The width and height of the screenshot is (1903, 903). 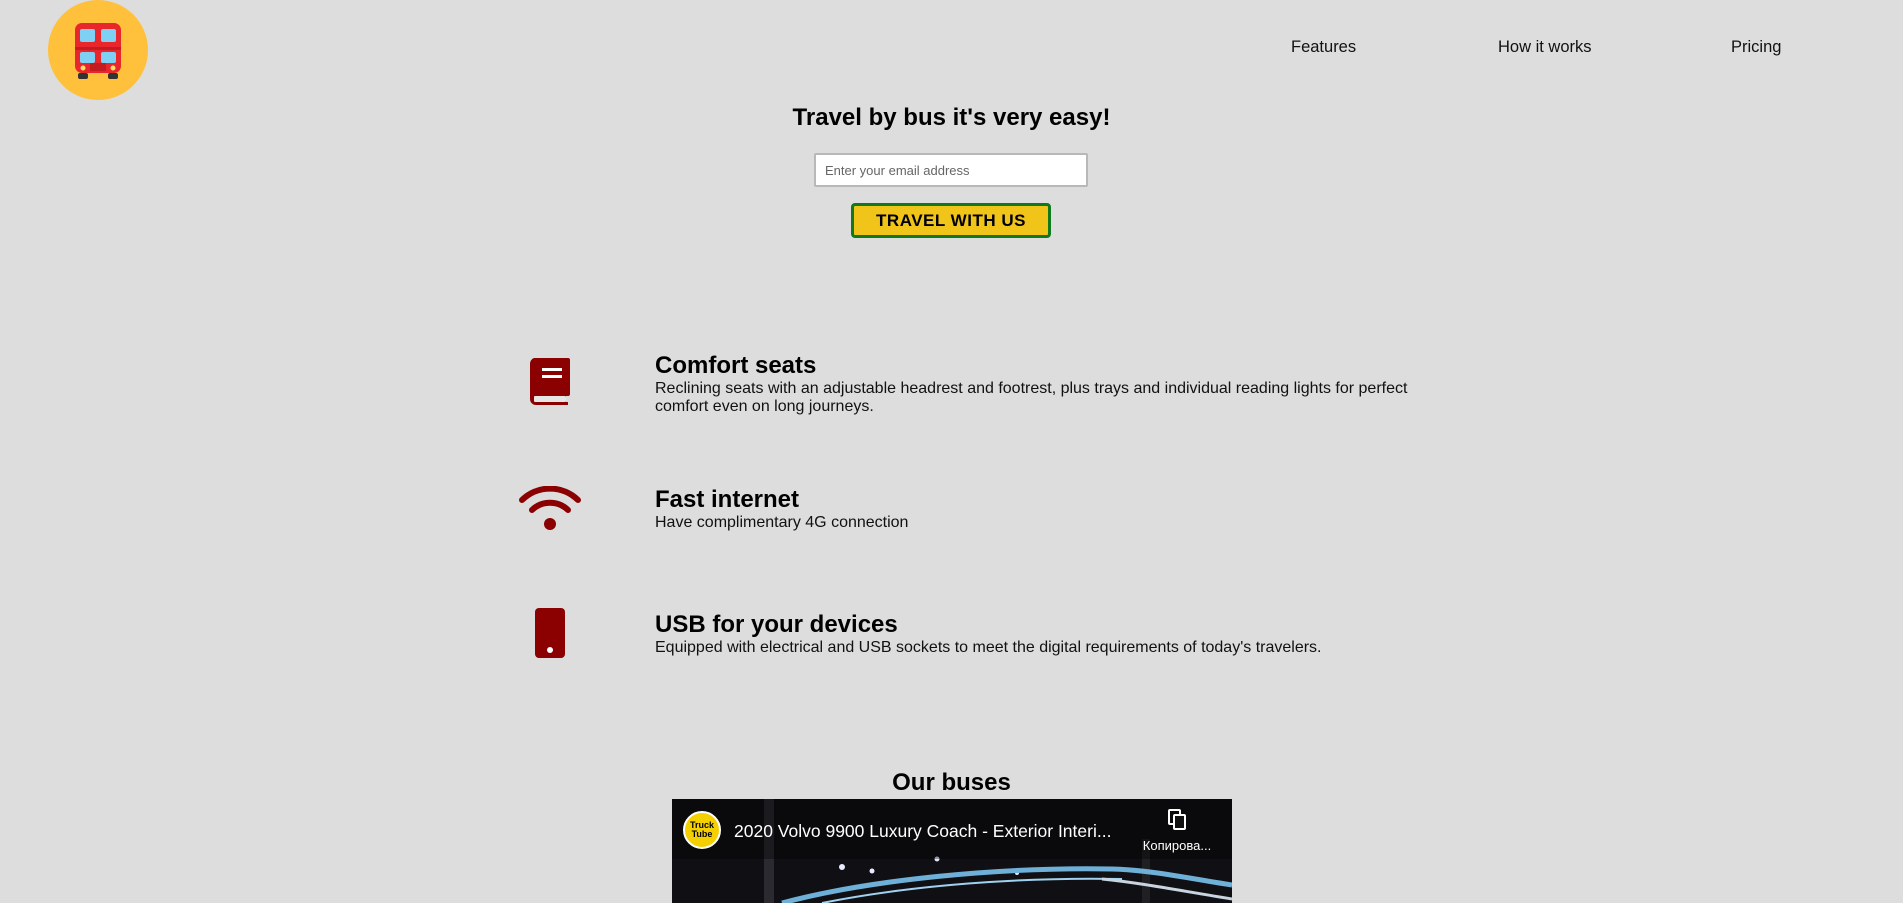 What do you see at coordinates (951, 117) in the screenshot?
I see `hero-title: Travel by bus it's very easy!` at bounding box center [951, 117].